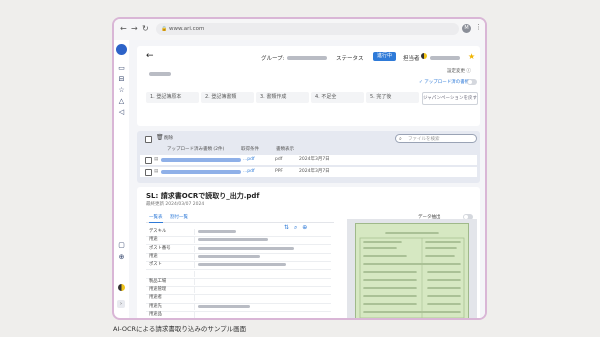  Describe the element at coordinates (279, 171) in the screenshot. I see `file-kind: PPF` at that location.